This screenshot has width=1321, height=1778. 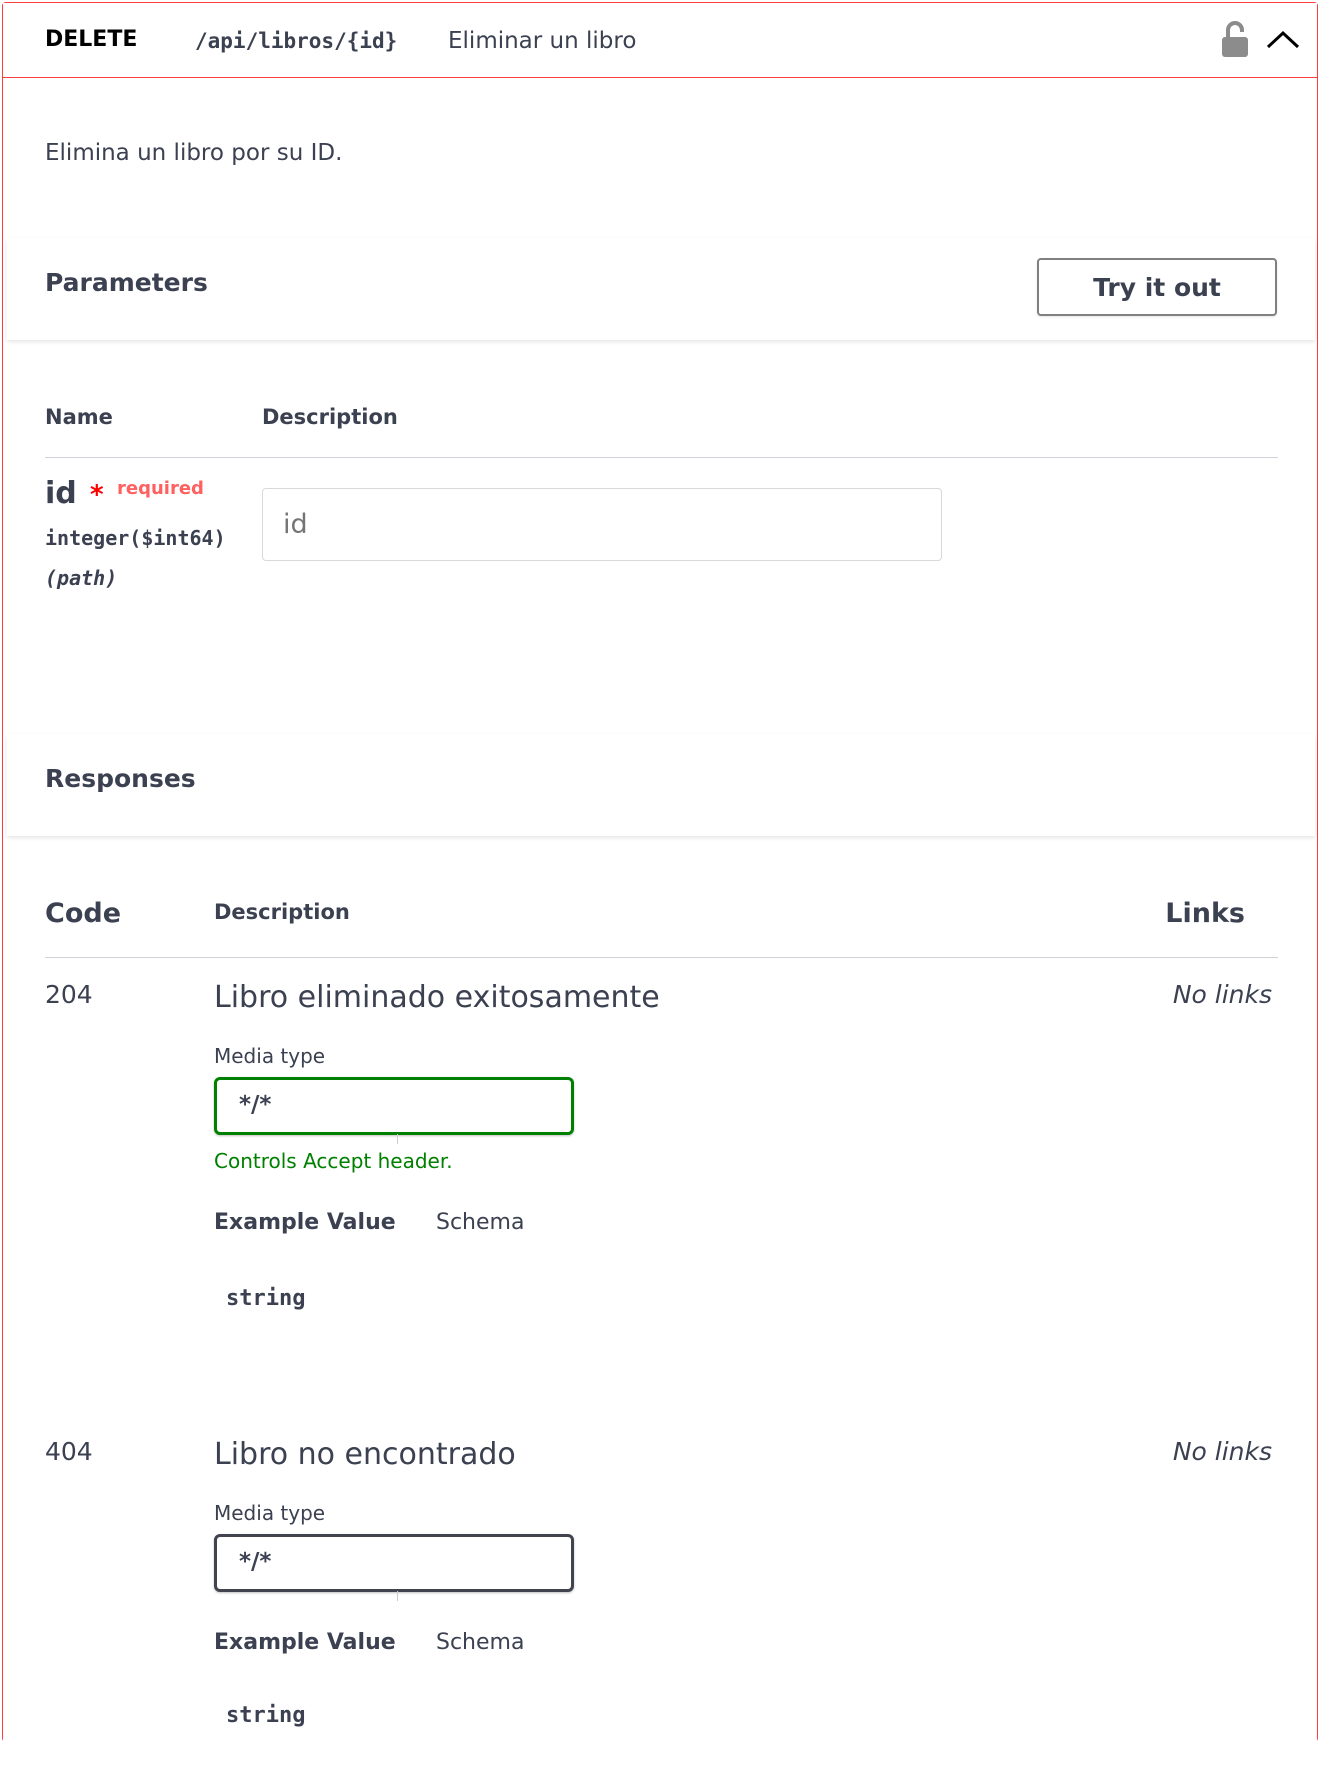 I want to click on parameters-title: Parameters, so click(x=126, y=282).